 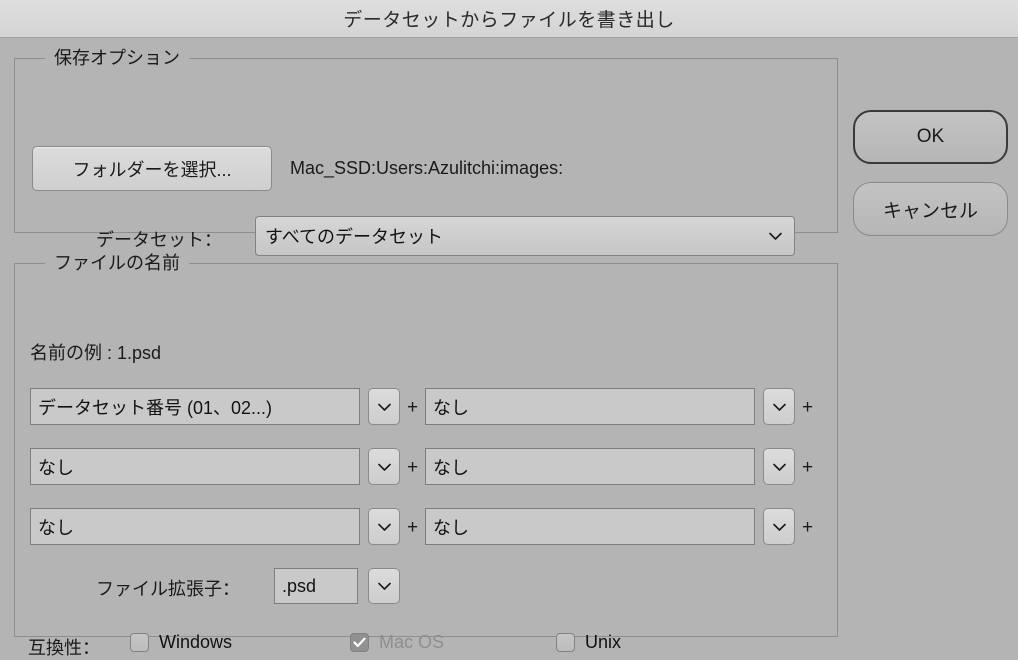 What do you see at coordinates (413, 467) in the screenshot?
I see `naming-row-1-plus-left: +` at bounding box center [413, 467].